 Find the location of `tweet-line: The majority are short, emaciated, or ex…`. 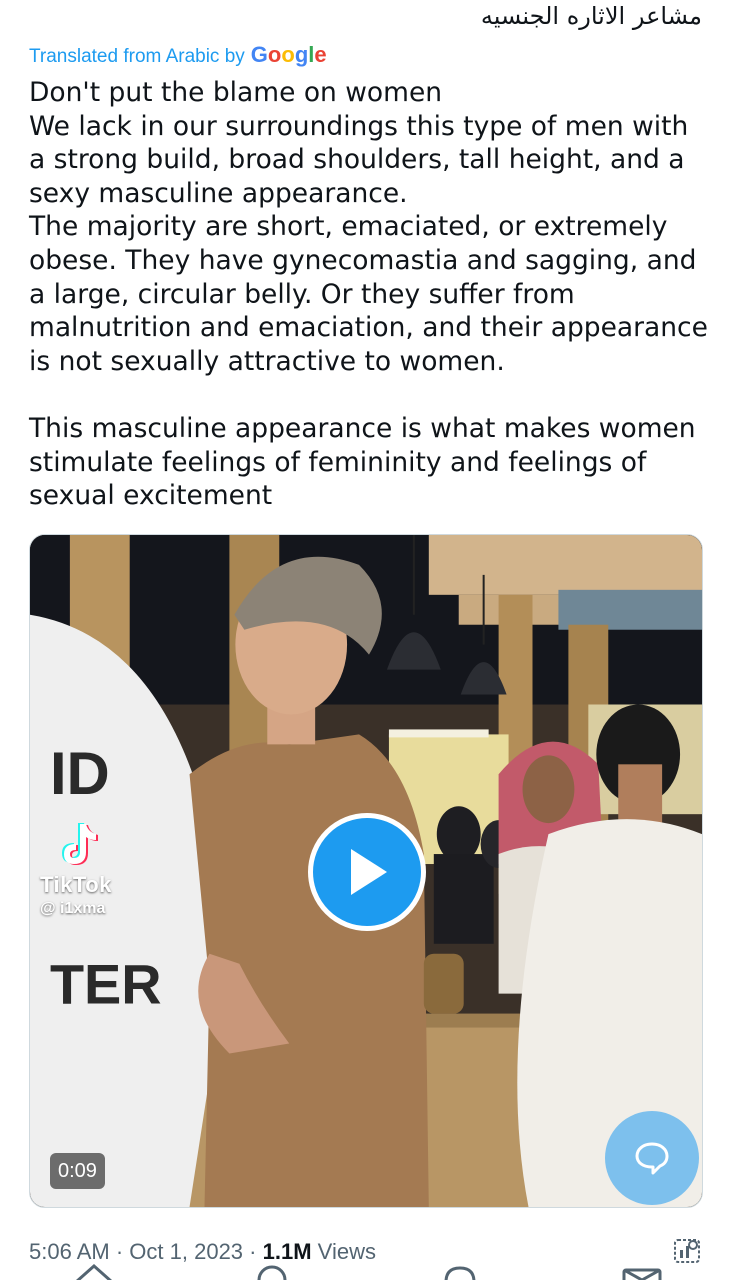

tweet-line: The majority are short, emaciated, or ex… is located at coordinates (368, 294).